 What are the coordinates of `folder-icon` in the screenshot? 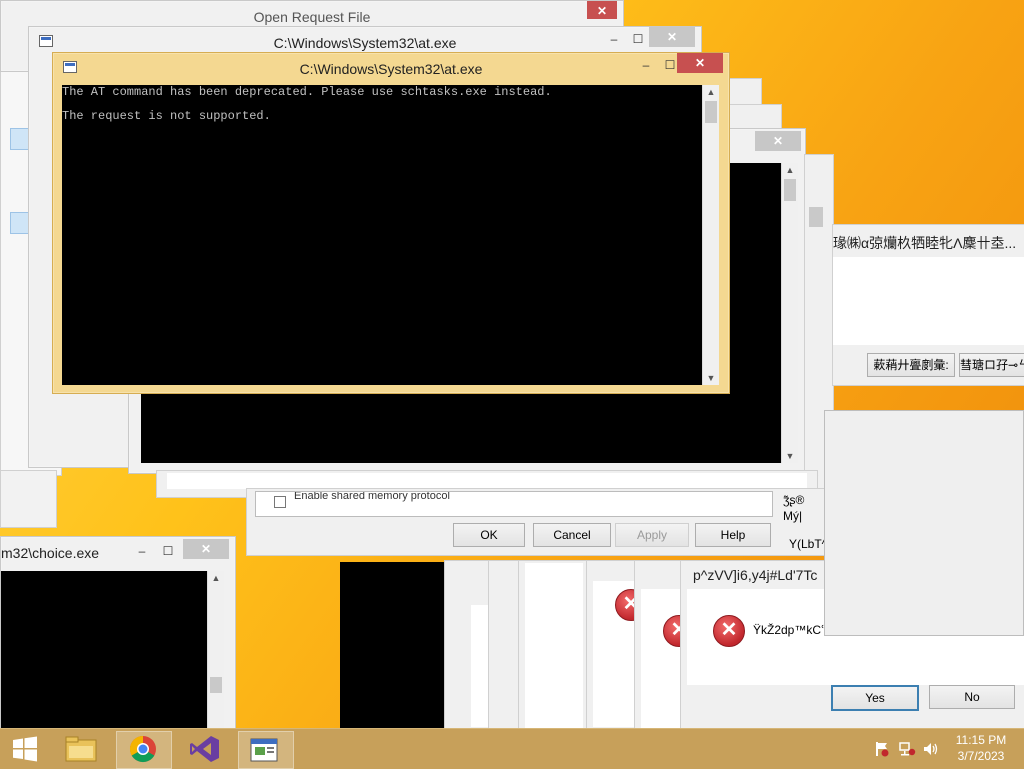 It's located at (81, 749).